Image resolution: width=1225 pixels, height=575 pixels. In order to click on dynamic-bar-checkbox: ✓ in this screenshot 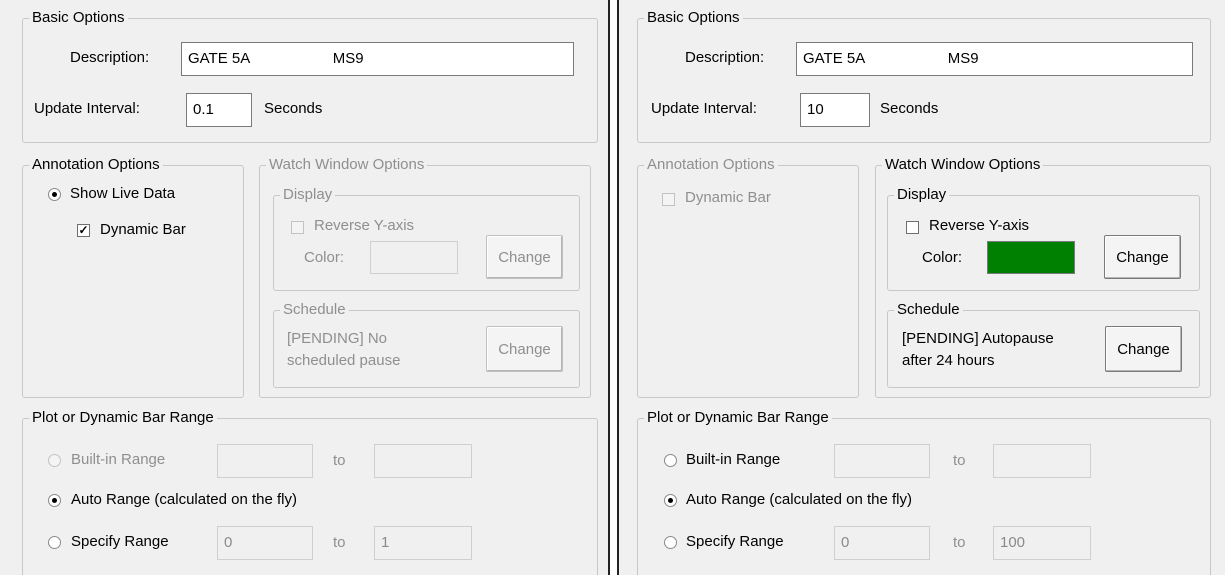, I will do `click(83, 230)`.